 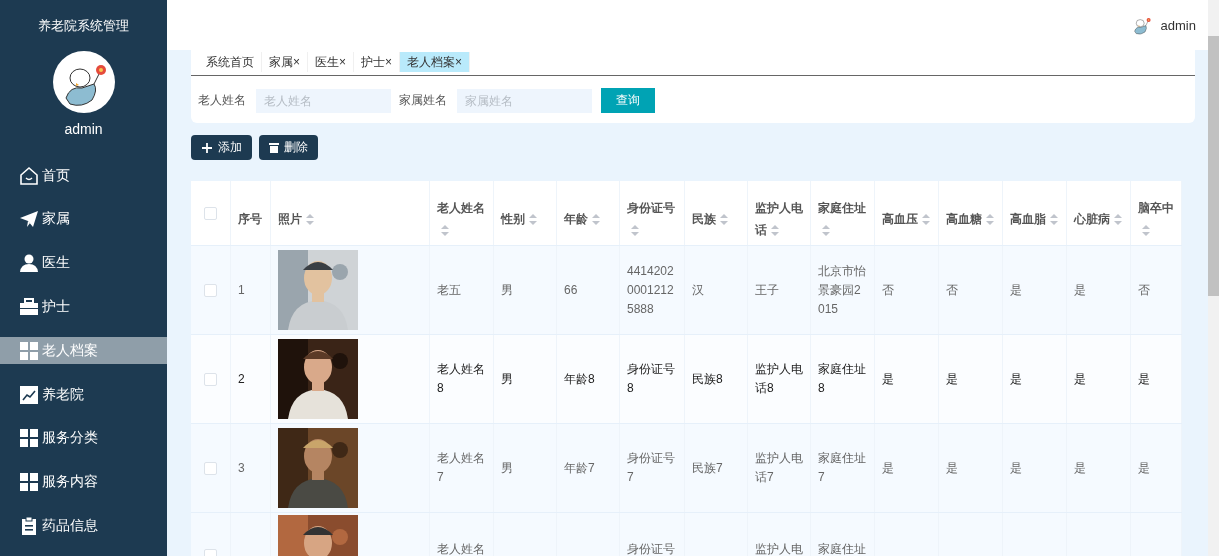 I want to click on column-header: 性别, so click(x=525, y=213).